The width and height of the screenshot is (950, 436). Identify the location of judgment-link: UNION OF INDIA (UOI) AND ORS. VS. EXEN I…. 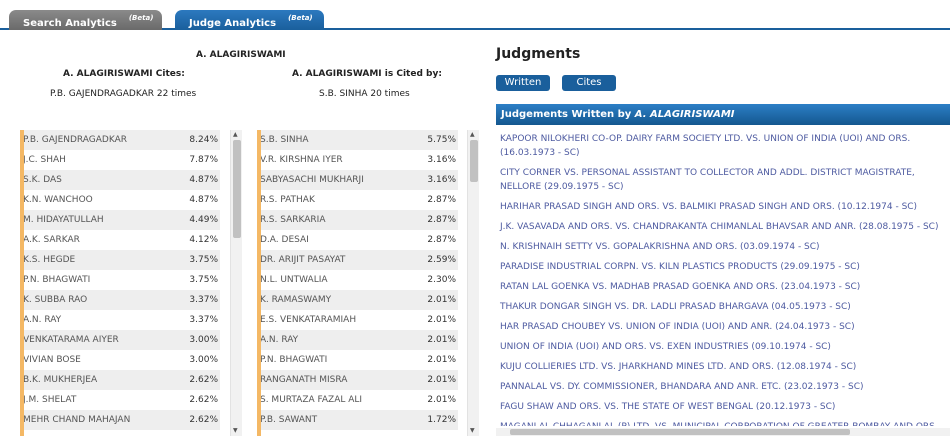
(723, 347).